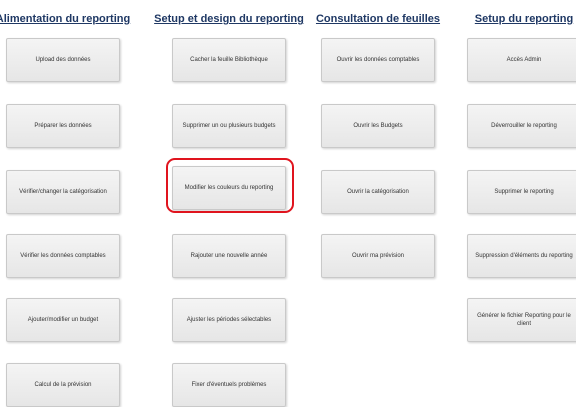  I want to click on column-header-setup-design: Setup et design du reporting, so click(229, 19).